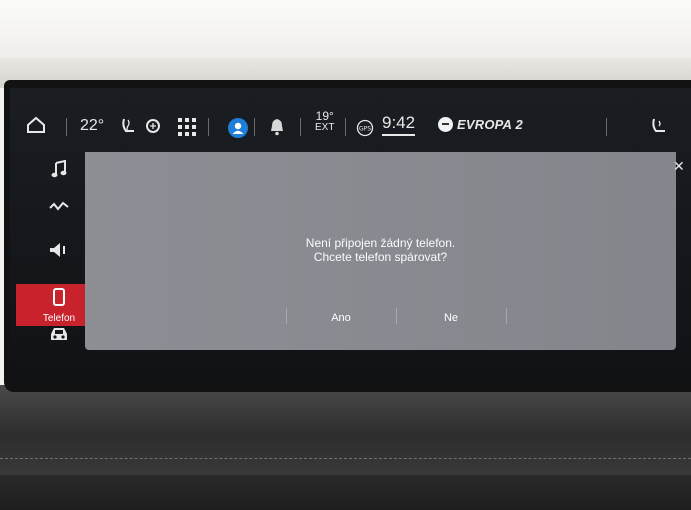 The width and height of the screenshot is (691, 510). What do you see at coordinates (59, 336) in the screenshot?
I see `car-icon` at bounding box center [59, 336].